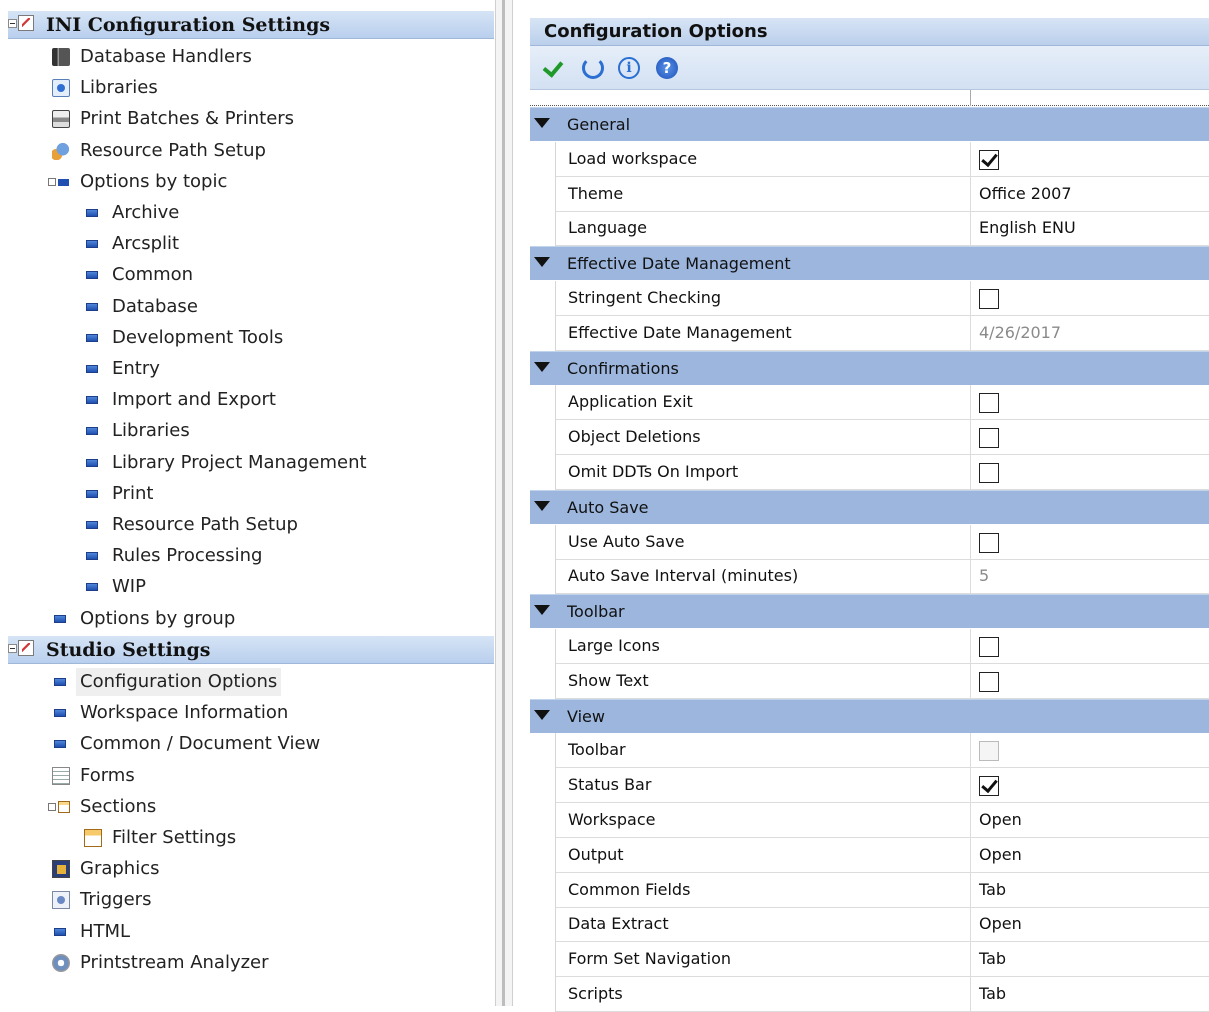 The height and width of the screenshot is (1012, 1209). Describe the element at coordinates (869, 367) in the screenshot. I see `category-row: Confirmations` at that location.